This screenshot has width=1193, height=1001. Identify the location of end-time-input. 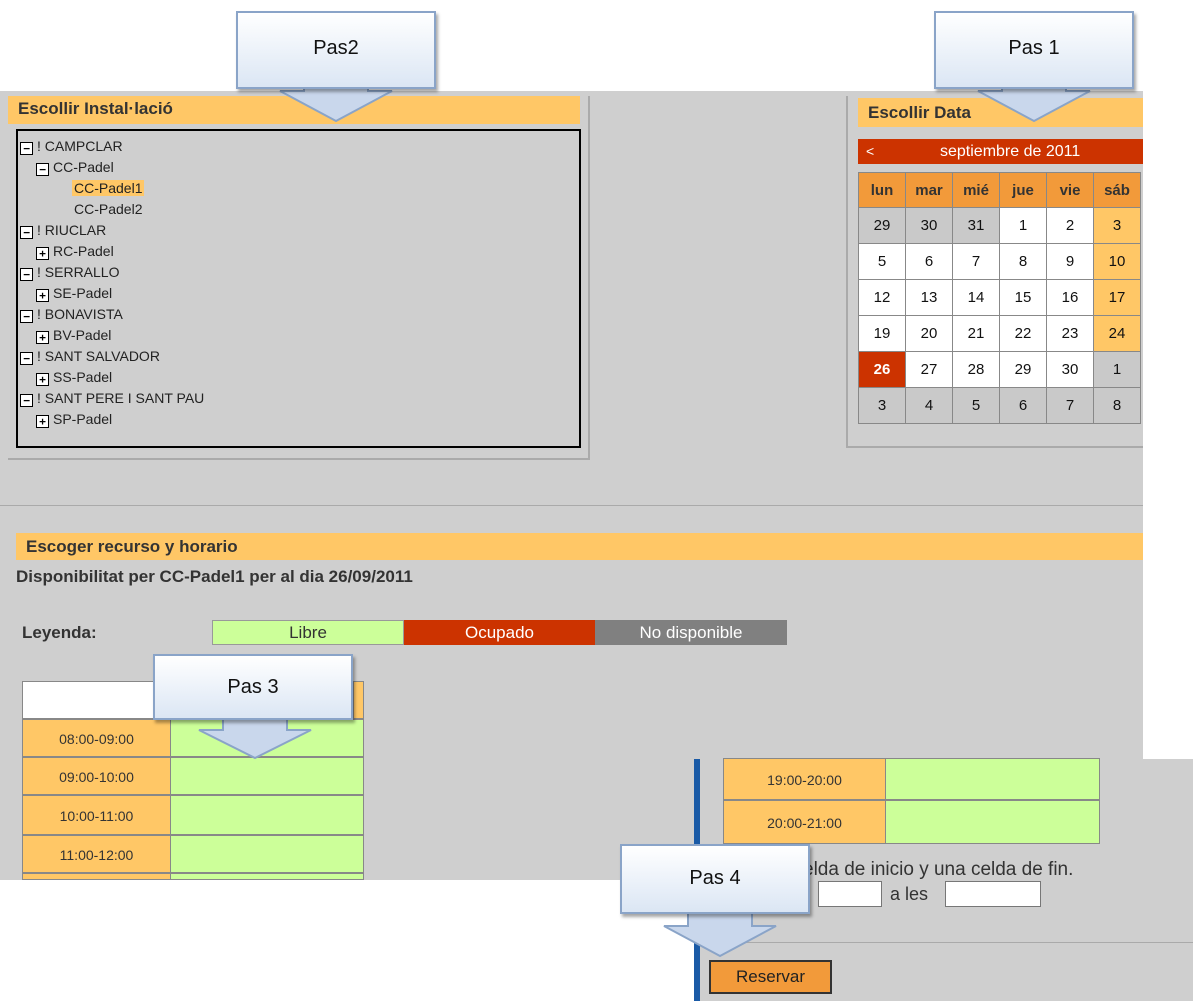
(993, 894).